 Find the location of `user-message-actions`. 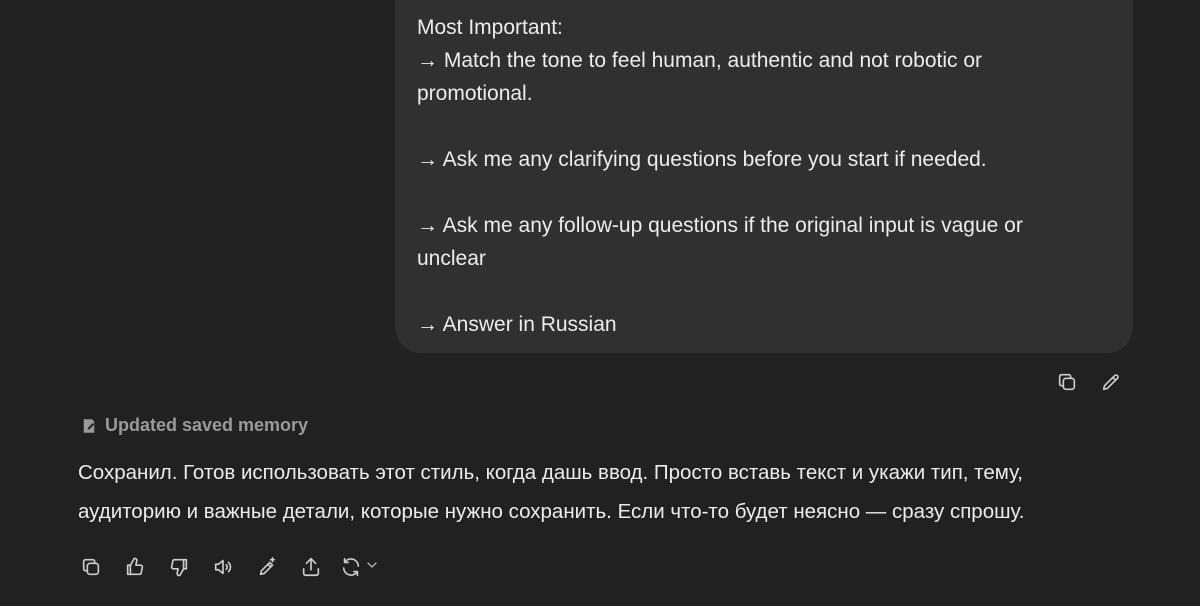

user-message-actions is located at coordinates (1089, 382).